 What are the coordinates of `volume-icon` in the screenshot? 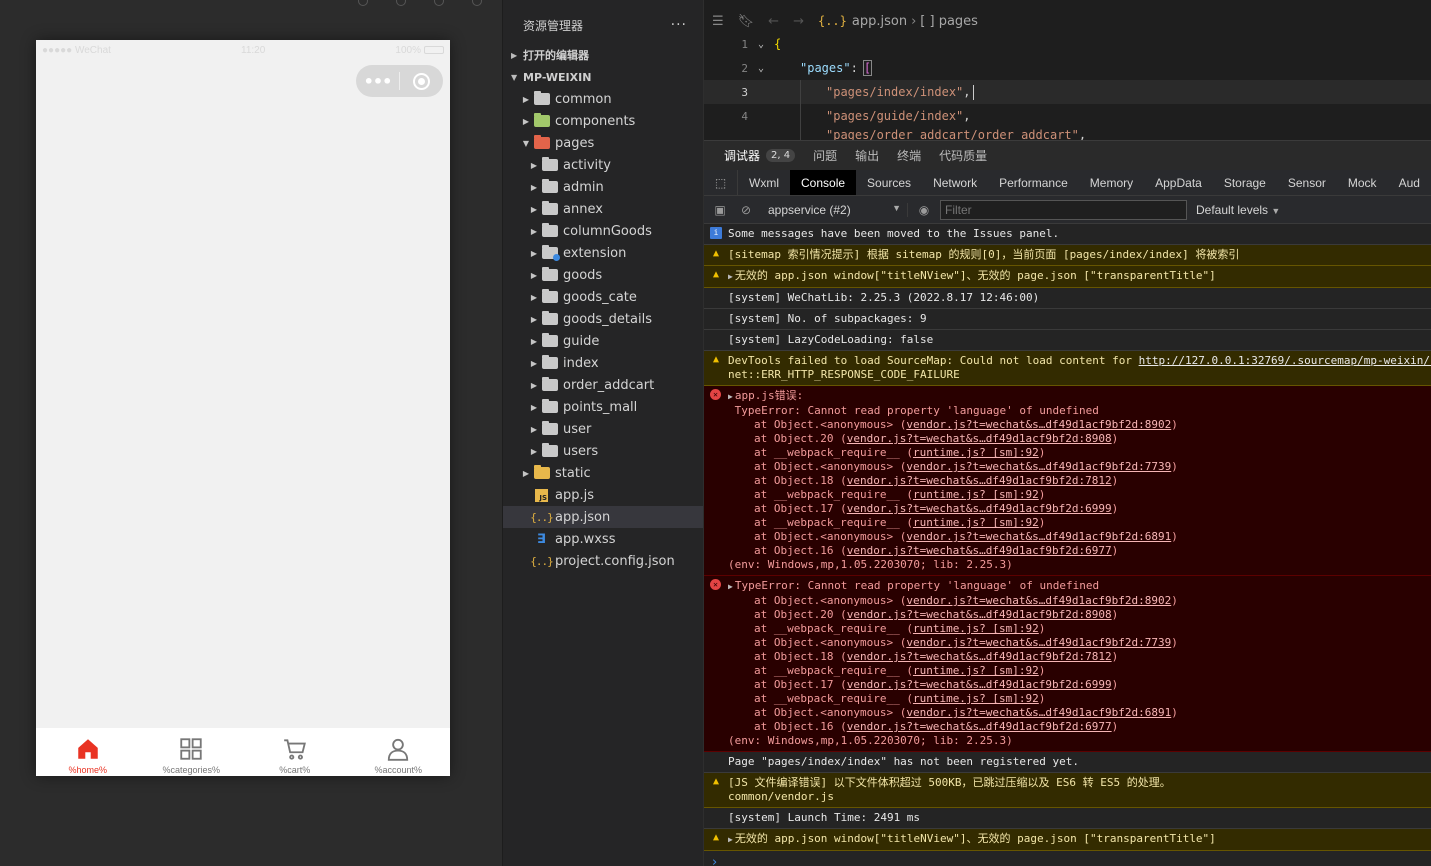 It's located at (477, 3).